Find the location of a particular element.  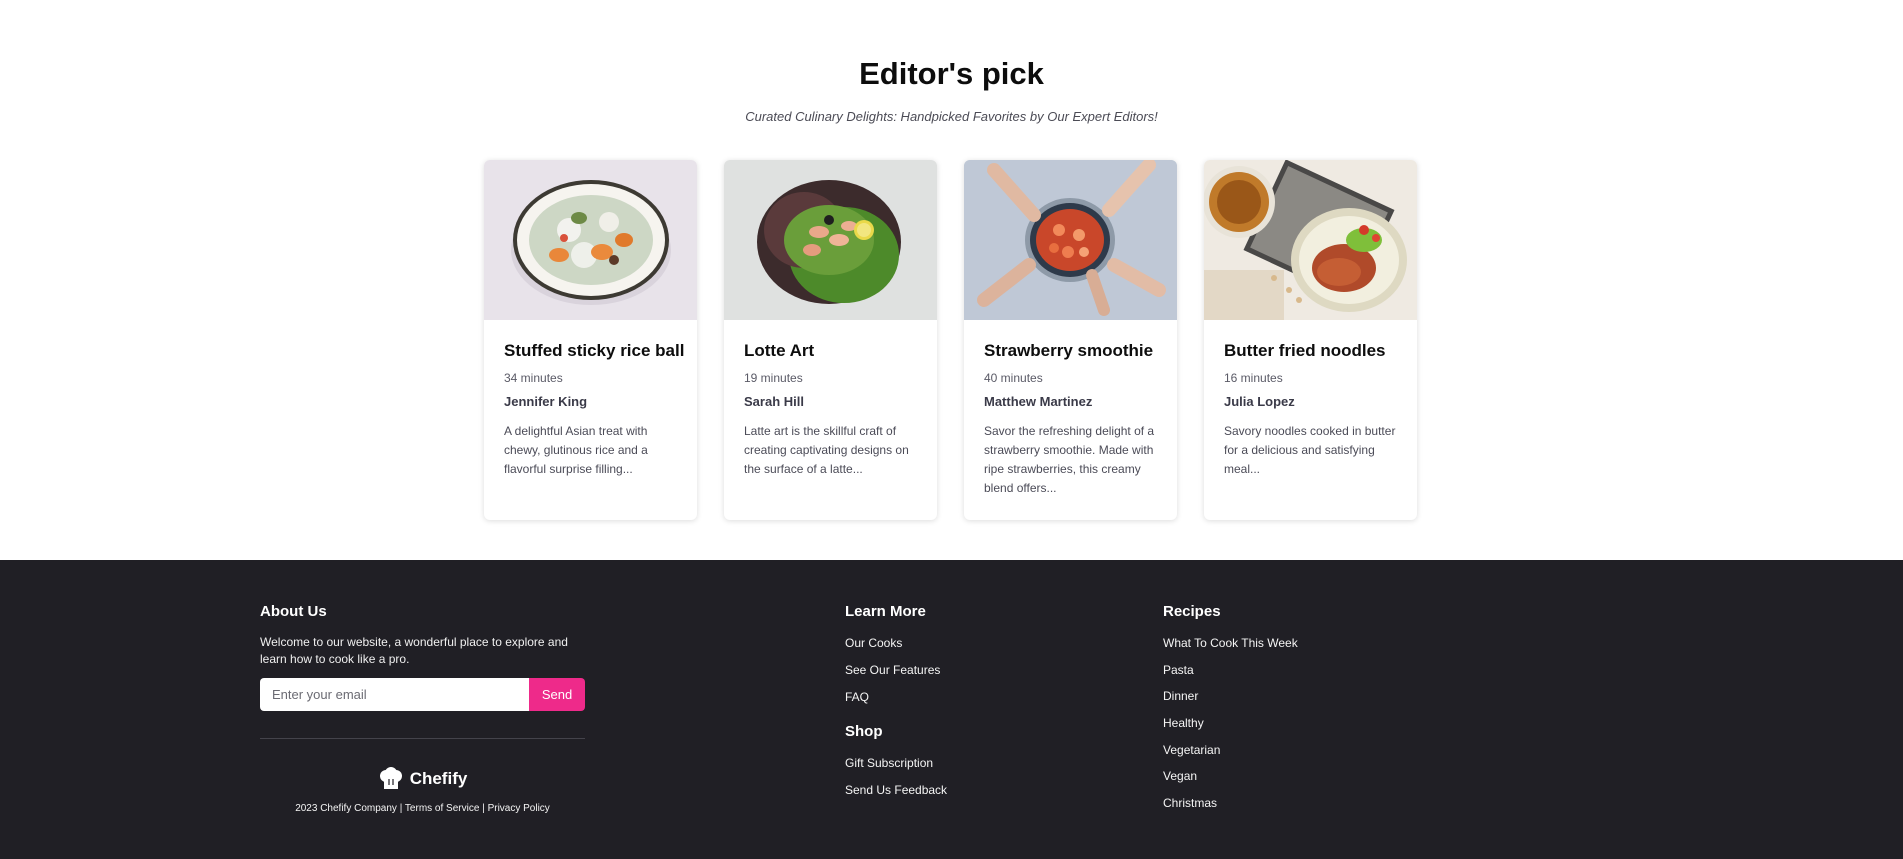

footer-link-send-us-feedback: Send Us Feedback is located at coordinates (896, 790).